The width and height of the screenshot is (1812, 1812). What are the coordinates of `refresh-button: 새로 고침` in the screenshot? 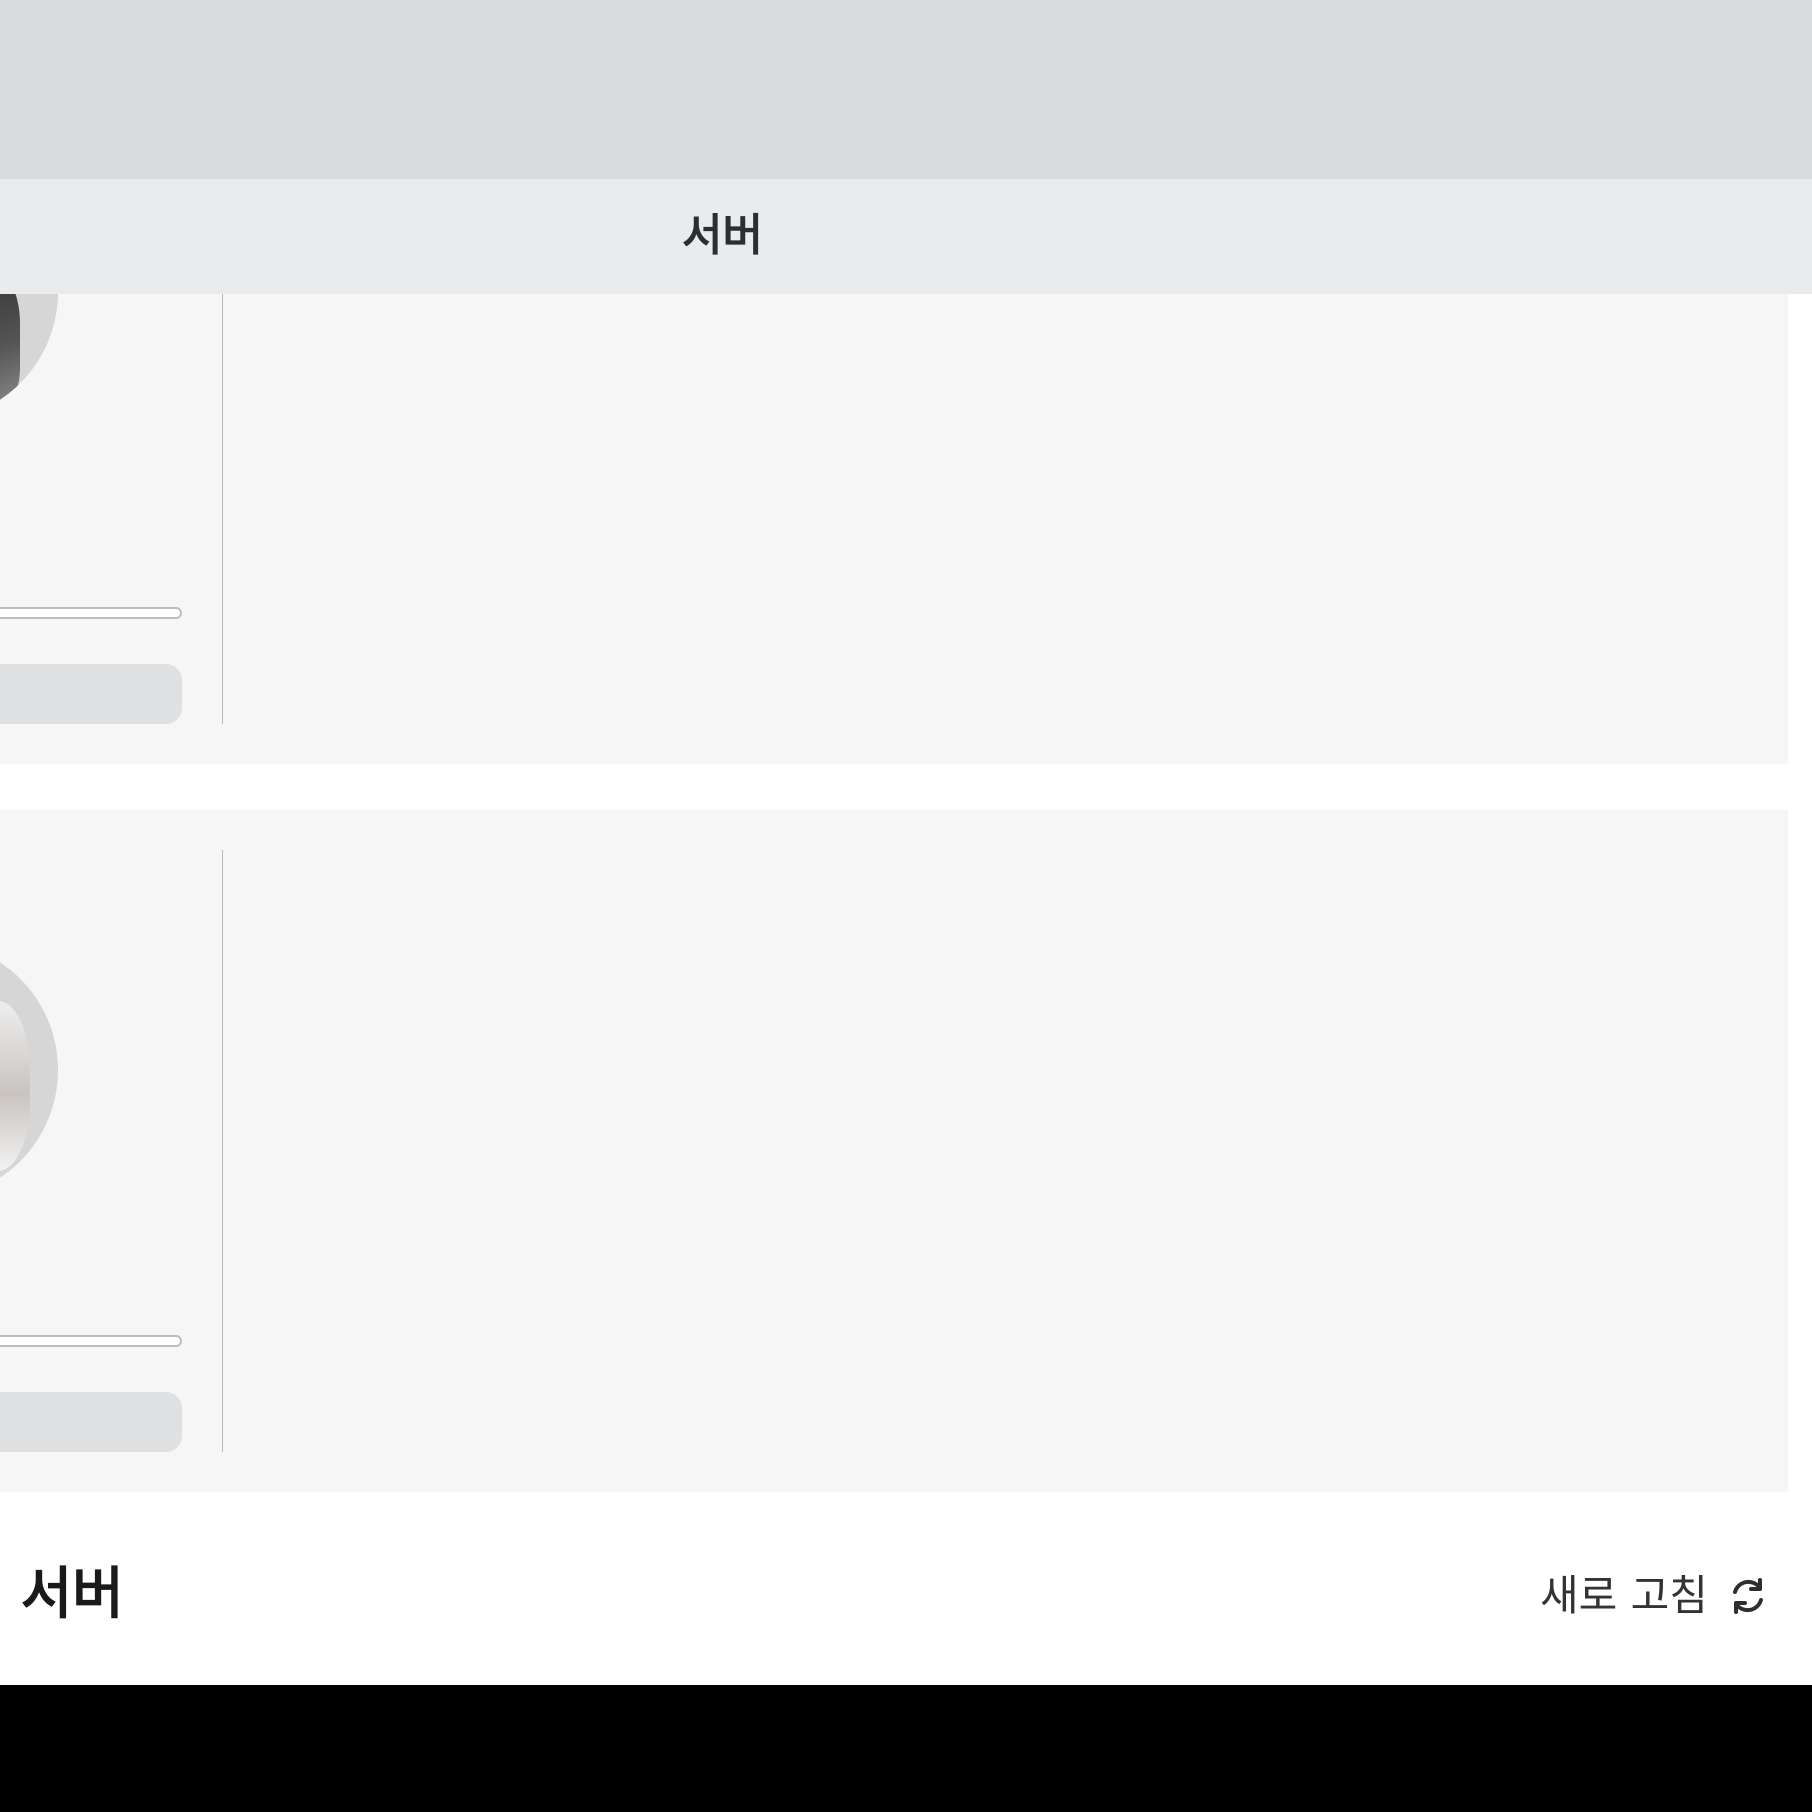 It's located at (1655, 1596).